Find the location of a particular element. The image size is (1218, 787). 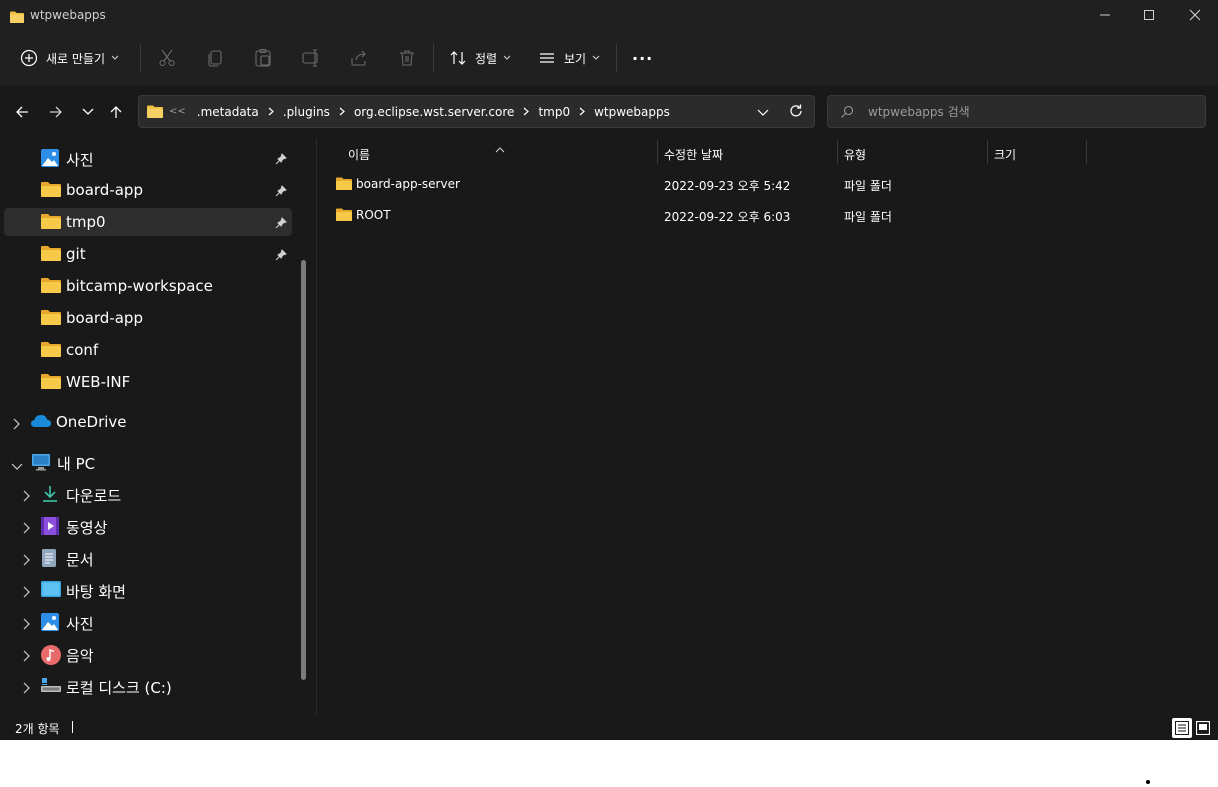

sidebar-item-videos: 동영상 is located at coordinates (148, 526).